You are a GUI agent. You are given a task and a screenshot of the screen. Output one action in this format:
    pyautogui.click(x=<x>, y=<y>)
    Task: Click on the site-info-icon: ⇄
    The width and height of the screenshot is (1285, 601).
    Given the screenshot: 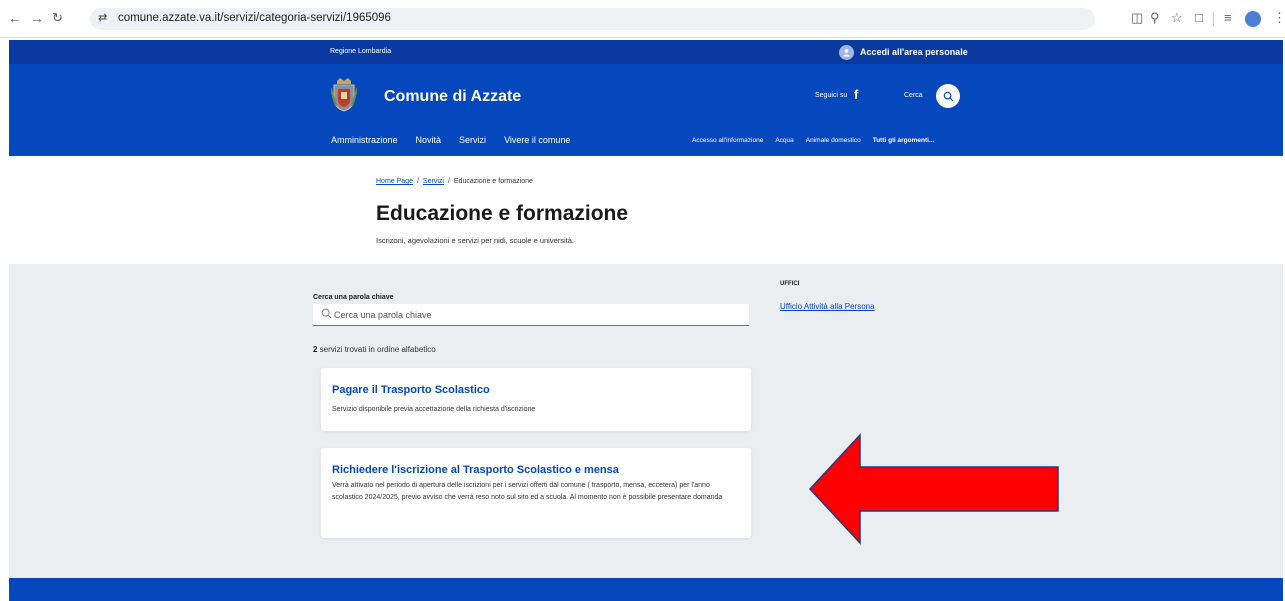 What is the action you would take?
    pyautogui.click(x=102, y=17)
    